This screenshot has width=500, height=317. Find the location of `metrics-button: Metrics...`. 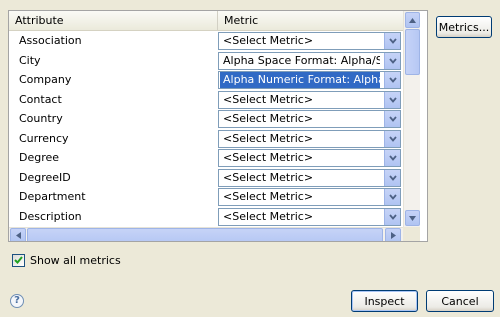

metrics-button: Metrics... is located at coordinates (464, 27).